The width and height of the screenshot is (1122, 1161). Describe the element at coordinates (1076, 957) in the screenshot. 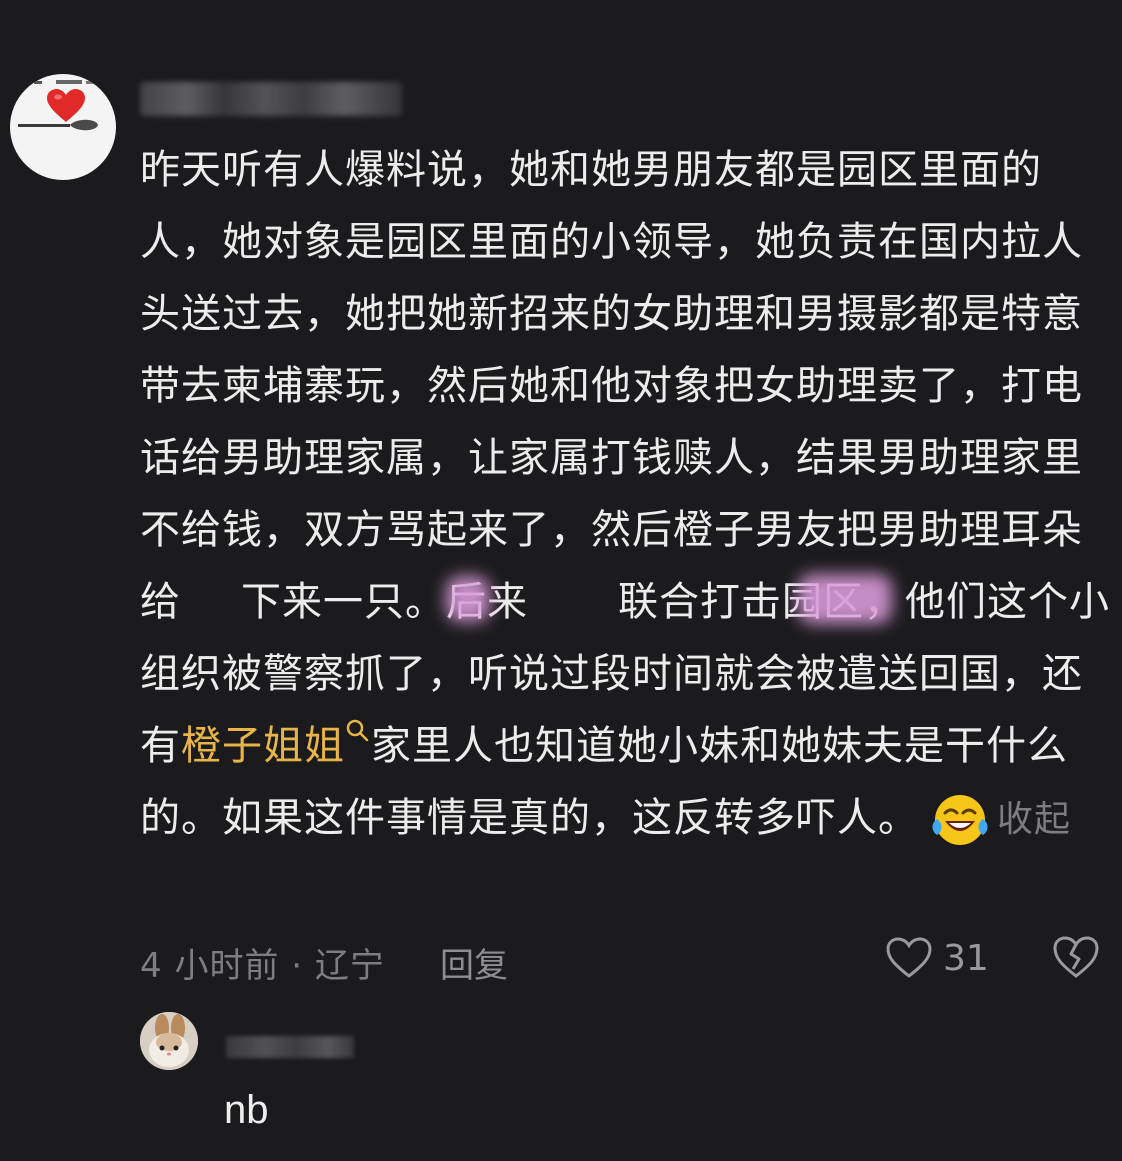

I see `broken-heart-icon` at that location.